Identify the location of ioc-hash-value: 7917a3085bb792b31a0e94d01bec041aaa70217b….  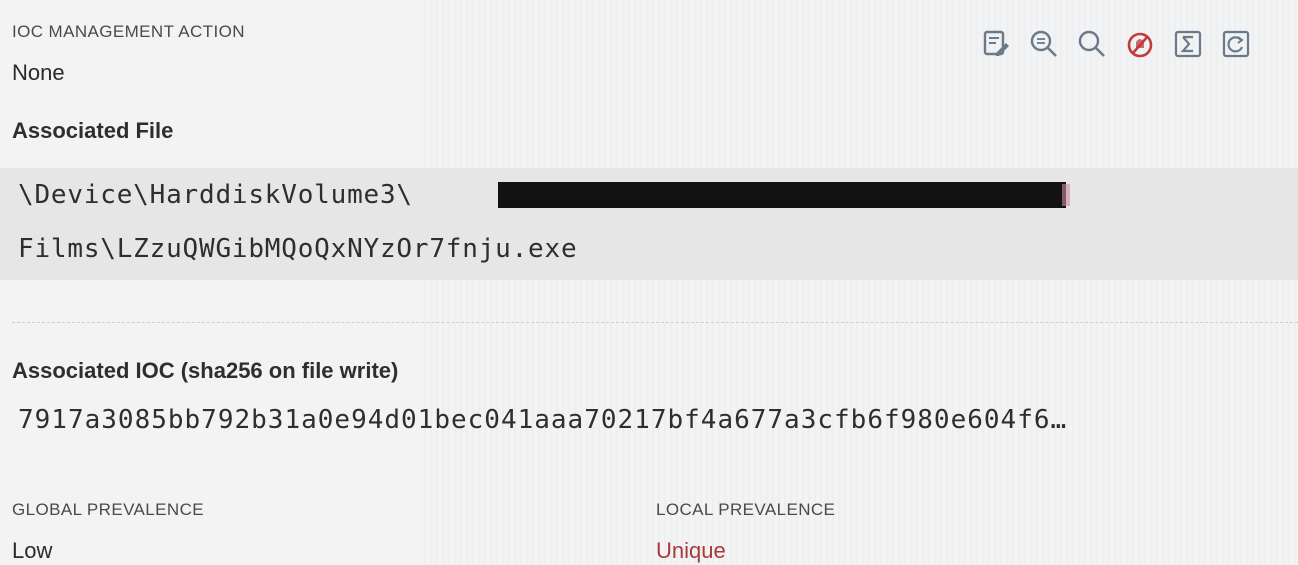
(543, 420).